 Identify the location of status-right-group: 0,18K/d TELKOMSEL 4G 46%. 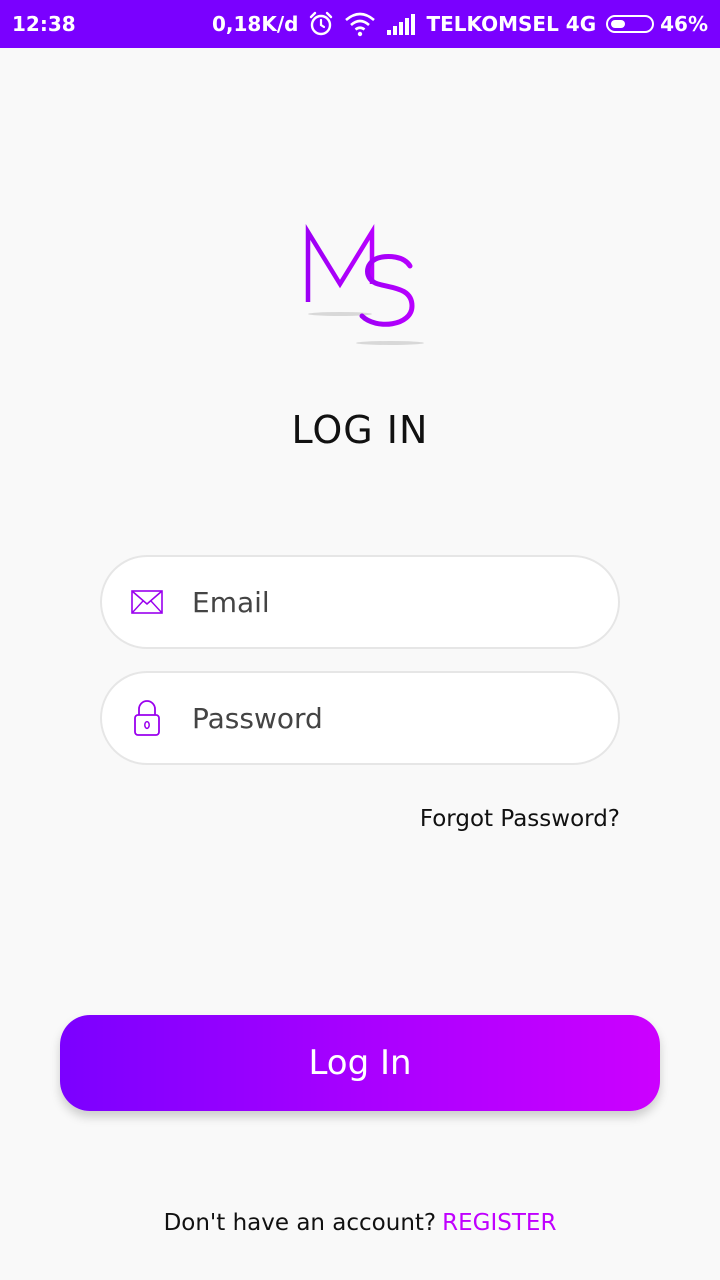
(460, 24).